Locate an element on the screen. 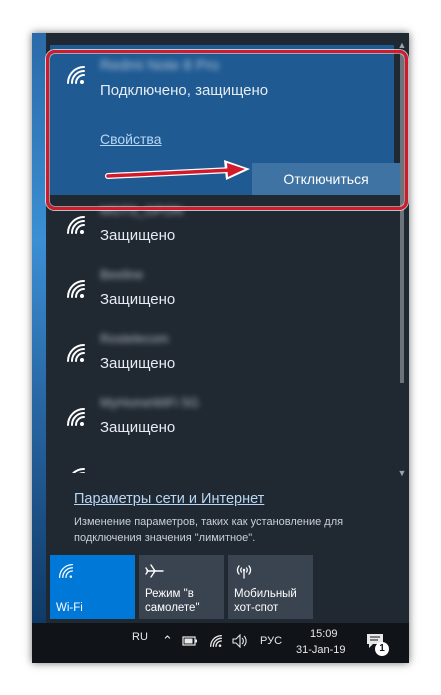 Image resolution: width=441 pixels, height=695 pixels. hotspot-label-line2: хот-спот is located at coordinates (256, 608).